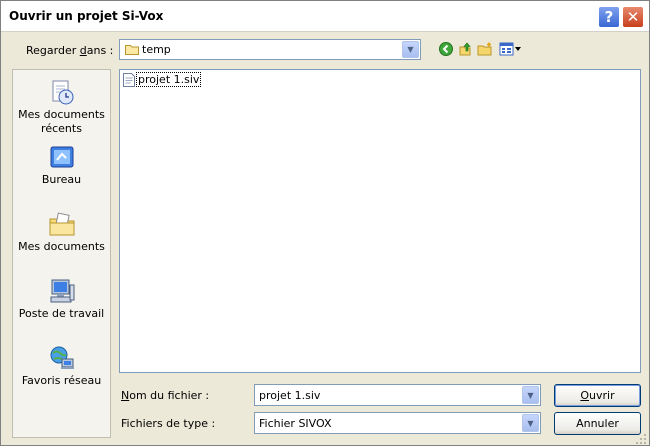 Image resolution: width=650 pixels, height=446 pixels. I want to click on new-folder-button, so click(485, 49).